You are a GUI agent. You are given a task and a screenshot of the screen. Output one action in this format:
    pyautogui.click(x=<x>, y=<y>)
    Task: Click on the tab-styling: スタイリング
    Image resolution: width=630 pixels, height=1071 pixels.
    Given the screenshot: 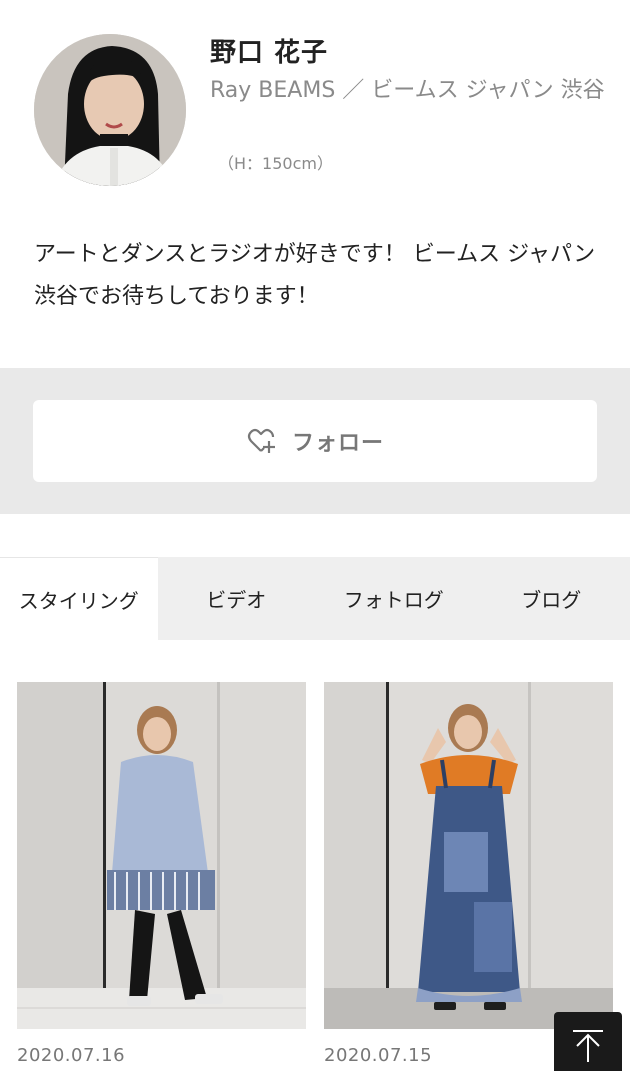 What is the action you would take?
    pyautogui.click(x=79, y=598)
    